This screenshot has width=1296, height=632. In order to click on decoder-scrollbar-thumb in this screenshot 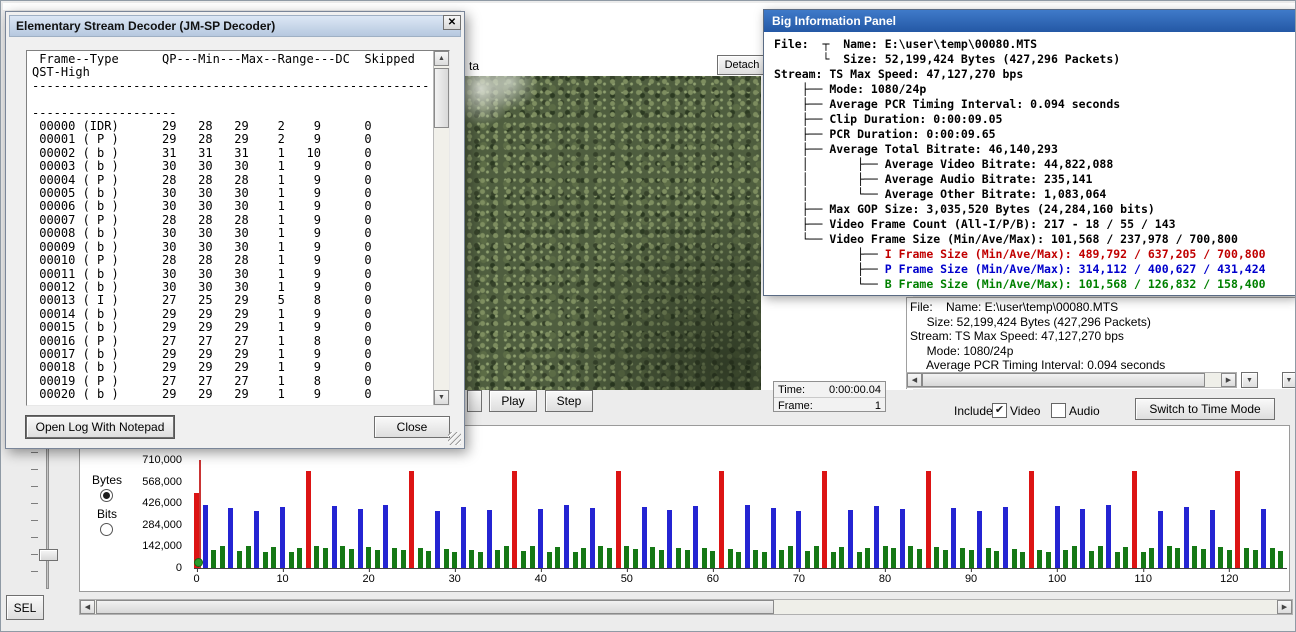, I will do `click(441, 98)`.